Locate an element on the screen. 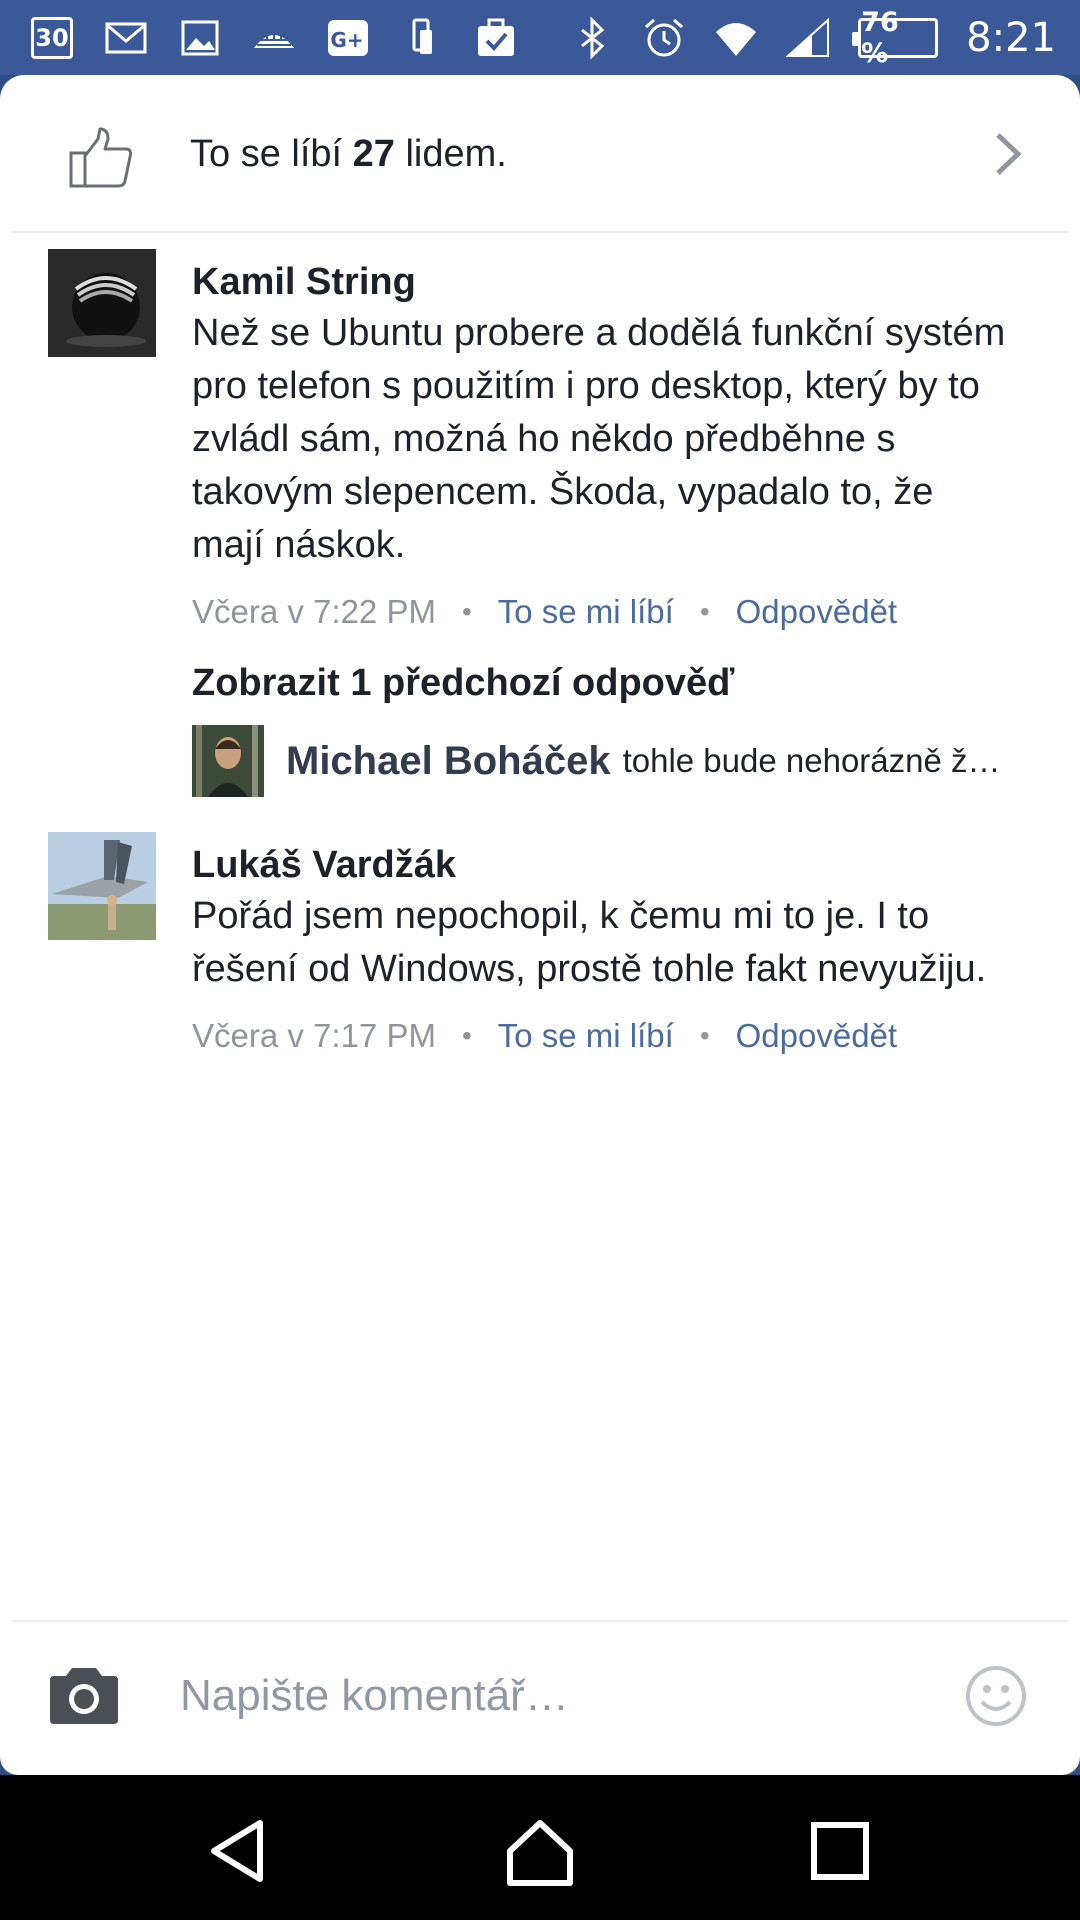  phone-transfer-icon is located at coordinates (422, 38).